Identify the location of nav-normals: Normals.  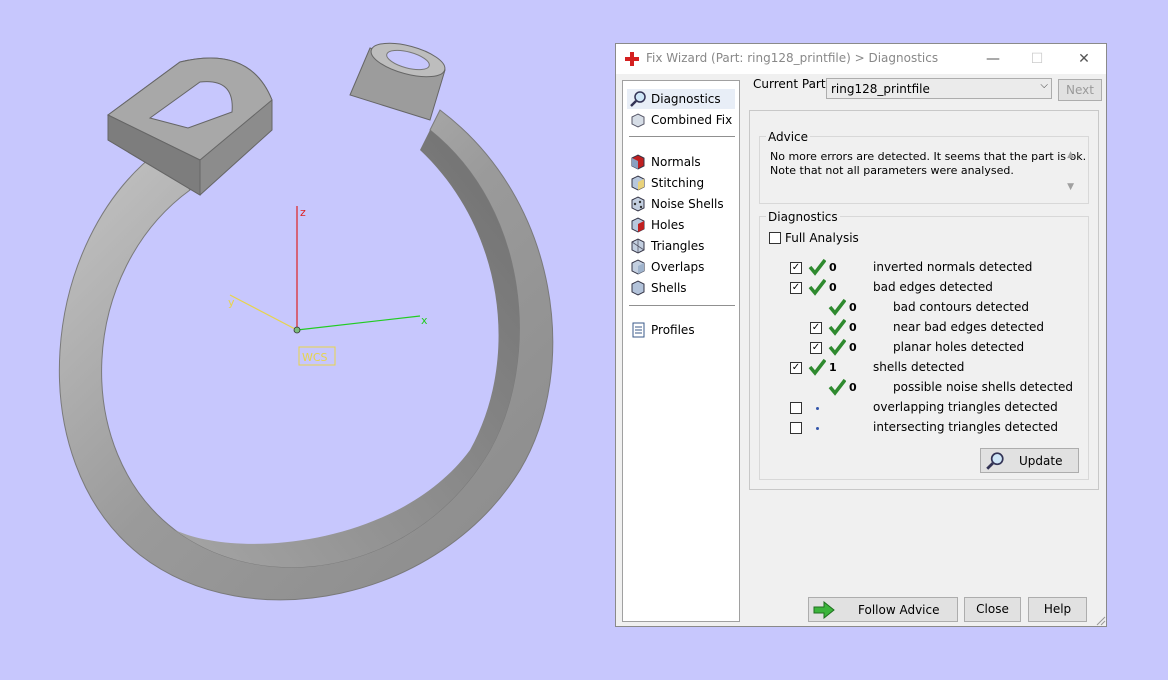
(681, 162).